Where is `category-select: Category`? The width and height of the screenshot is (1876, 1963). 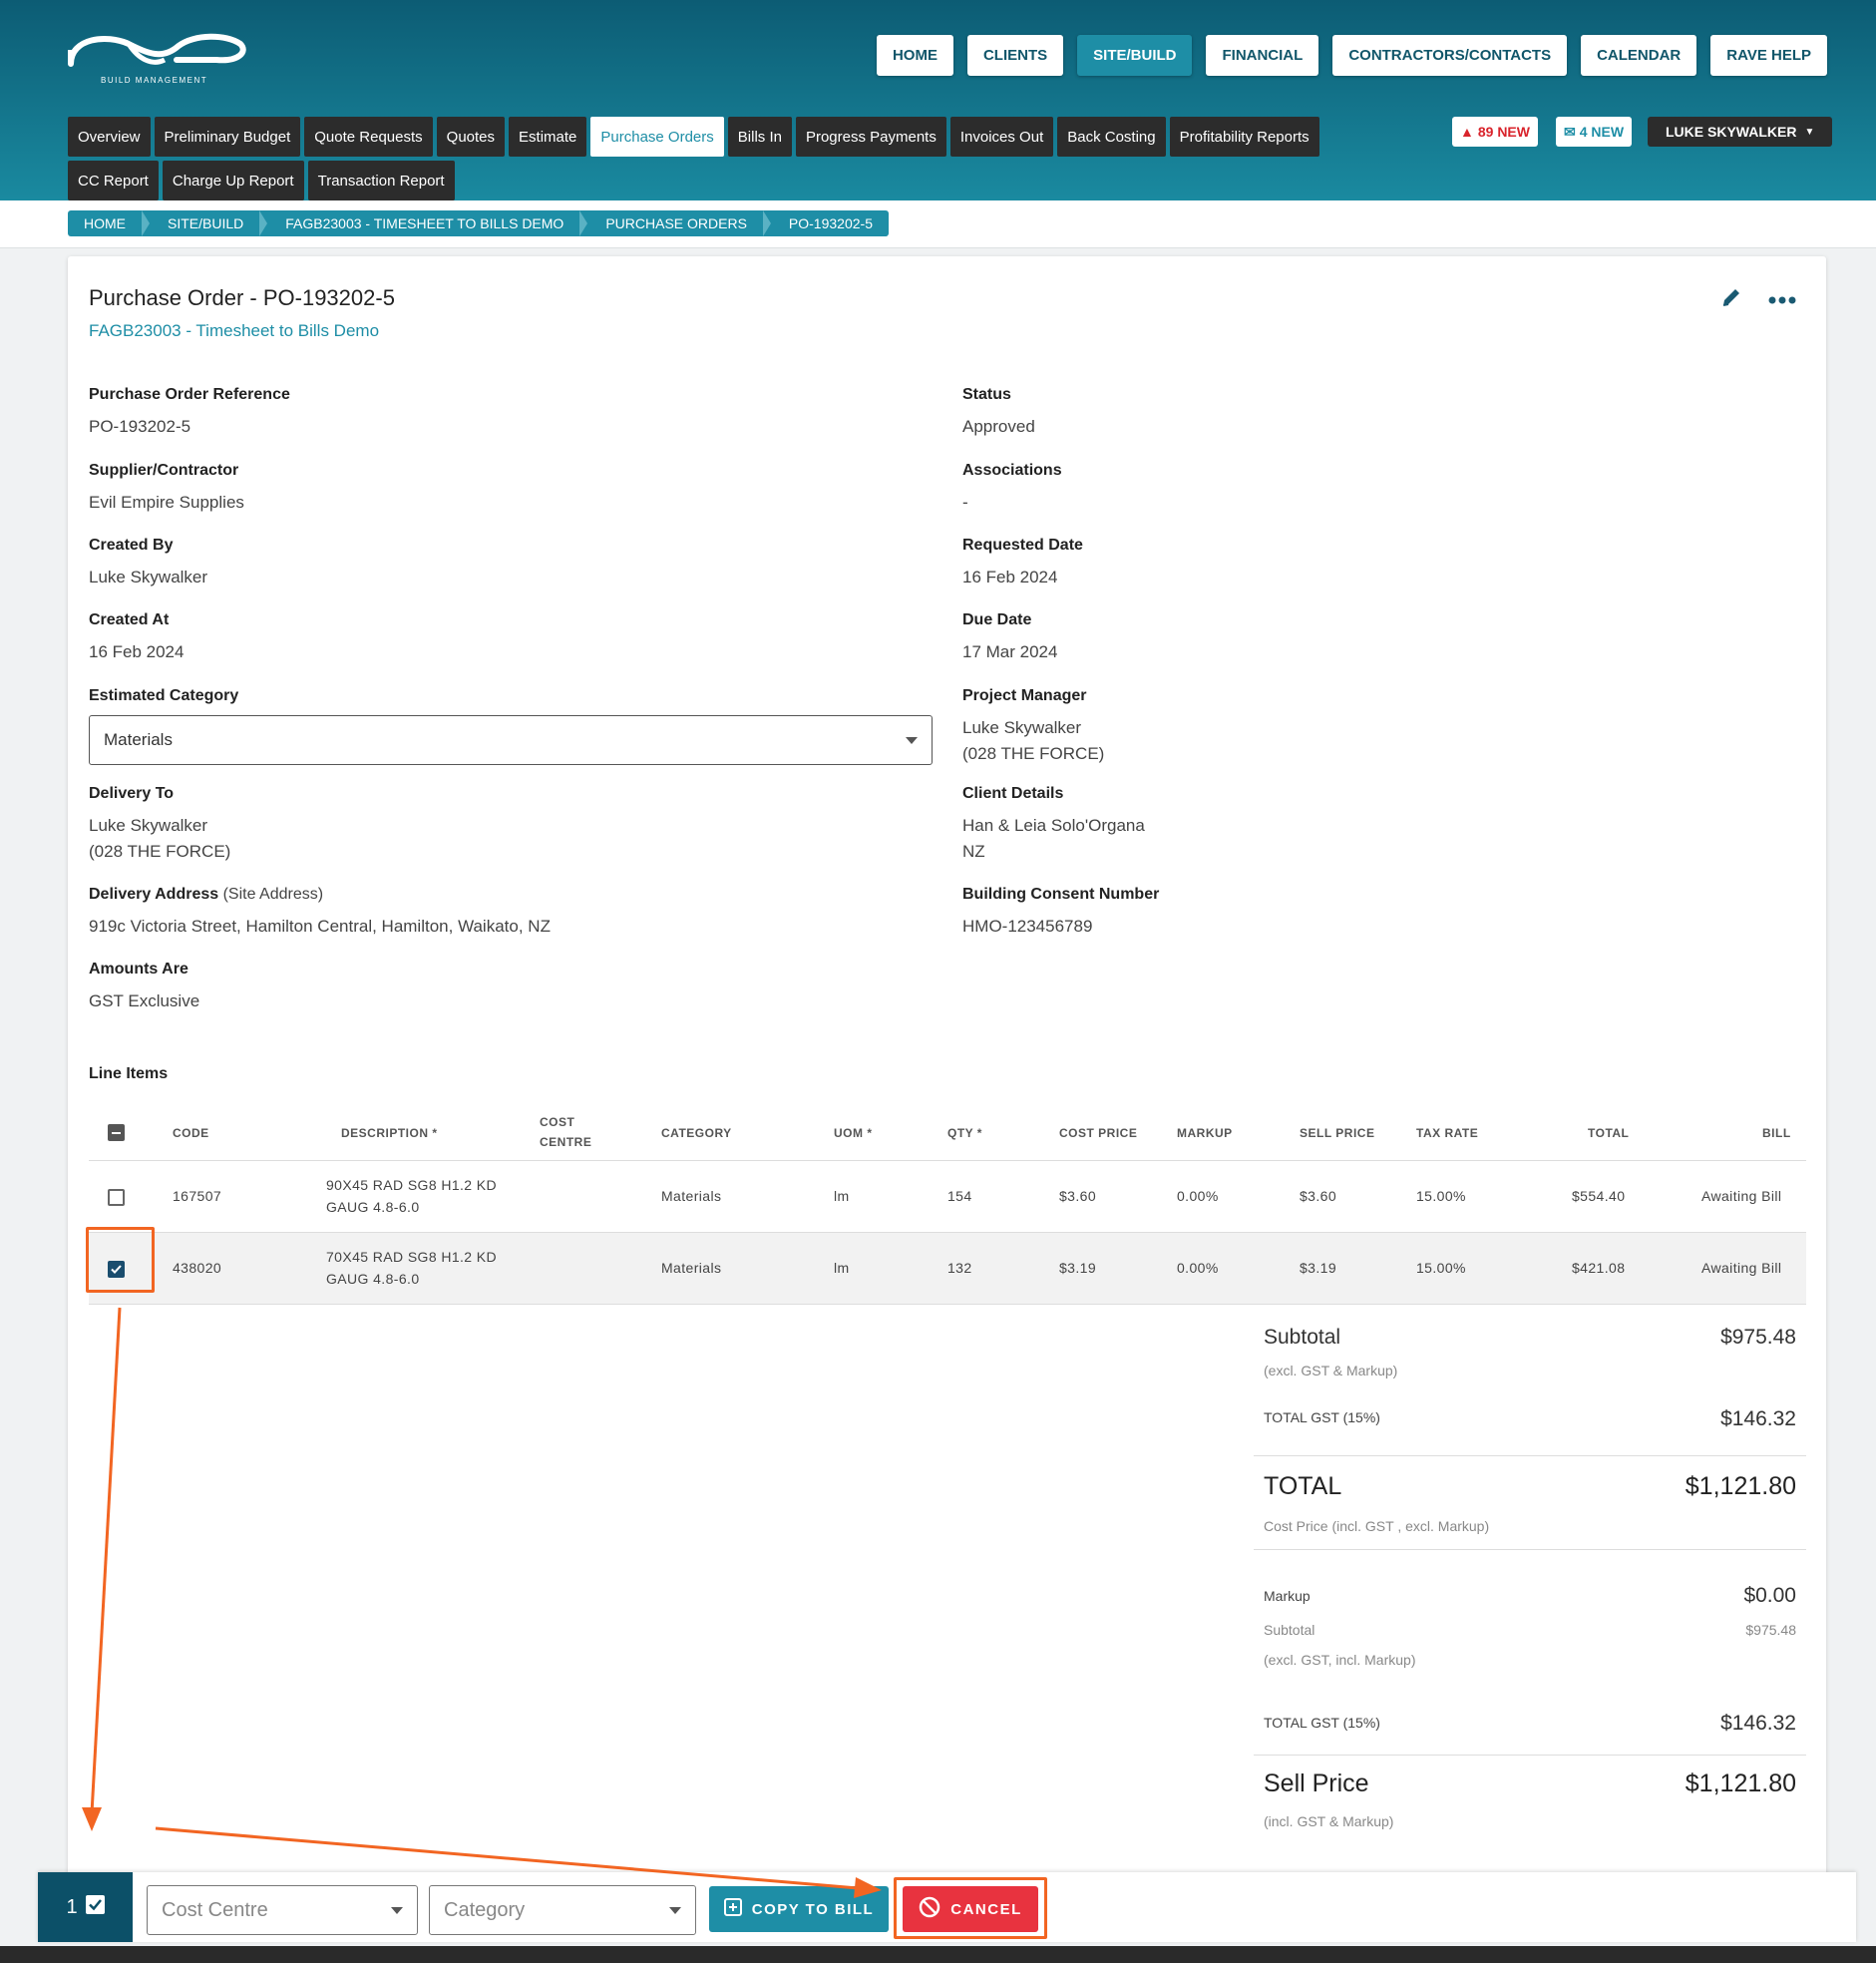
category-select: Category is located at coordinates (562, 1910).